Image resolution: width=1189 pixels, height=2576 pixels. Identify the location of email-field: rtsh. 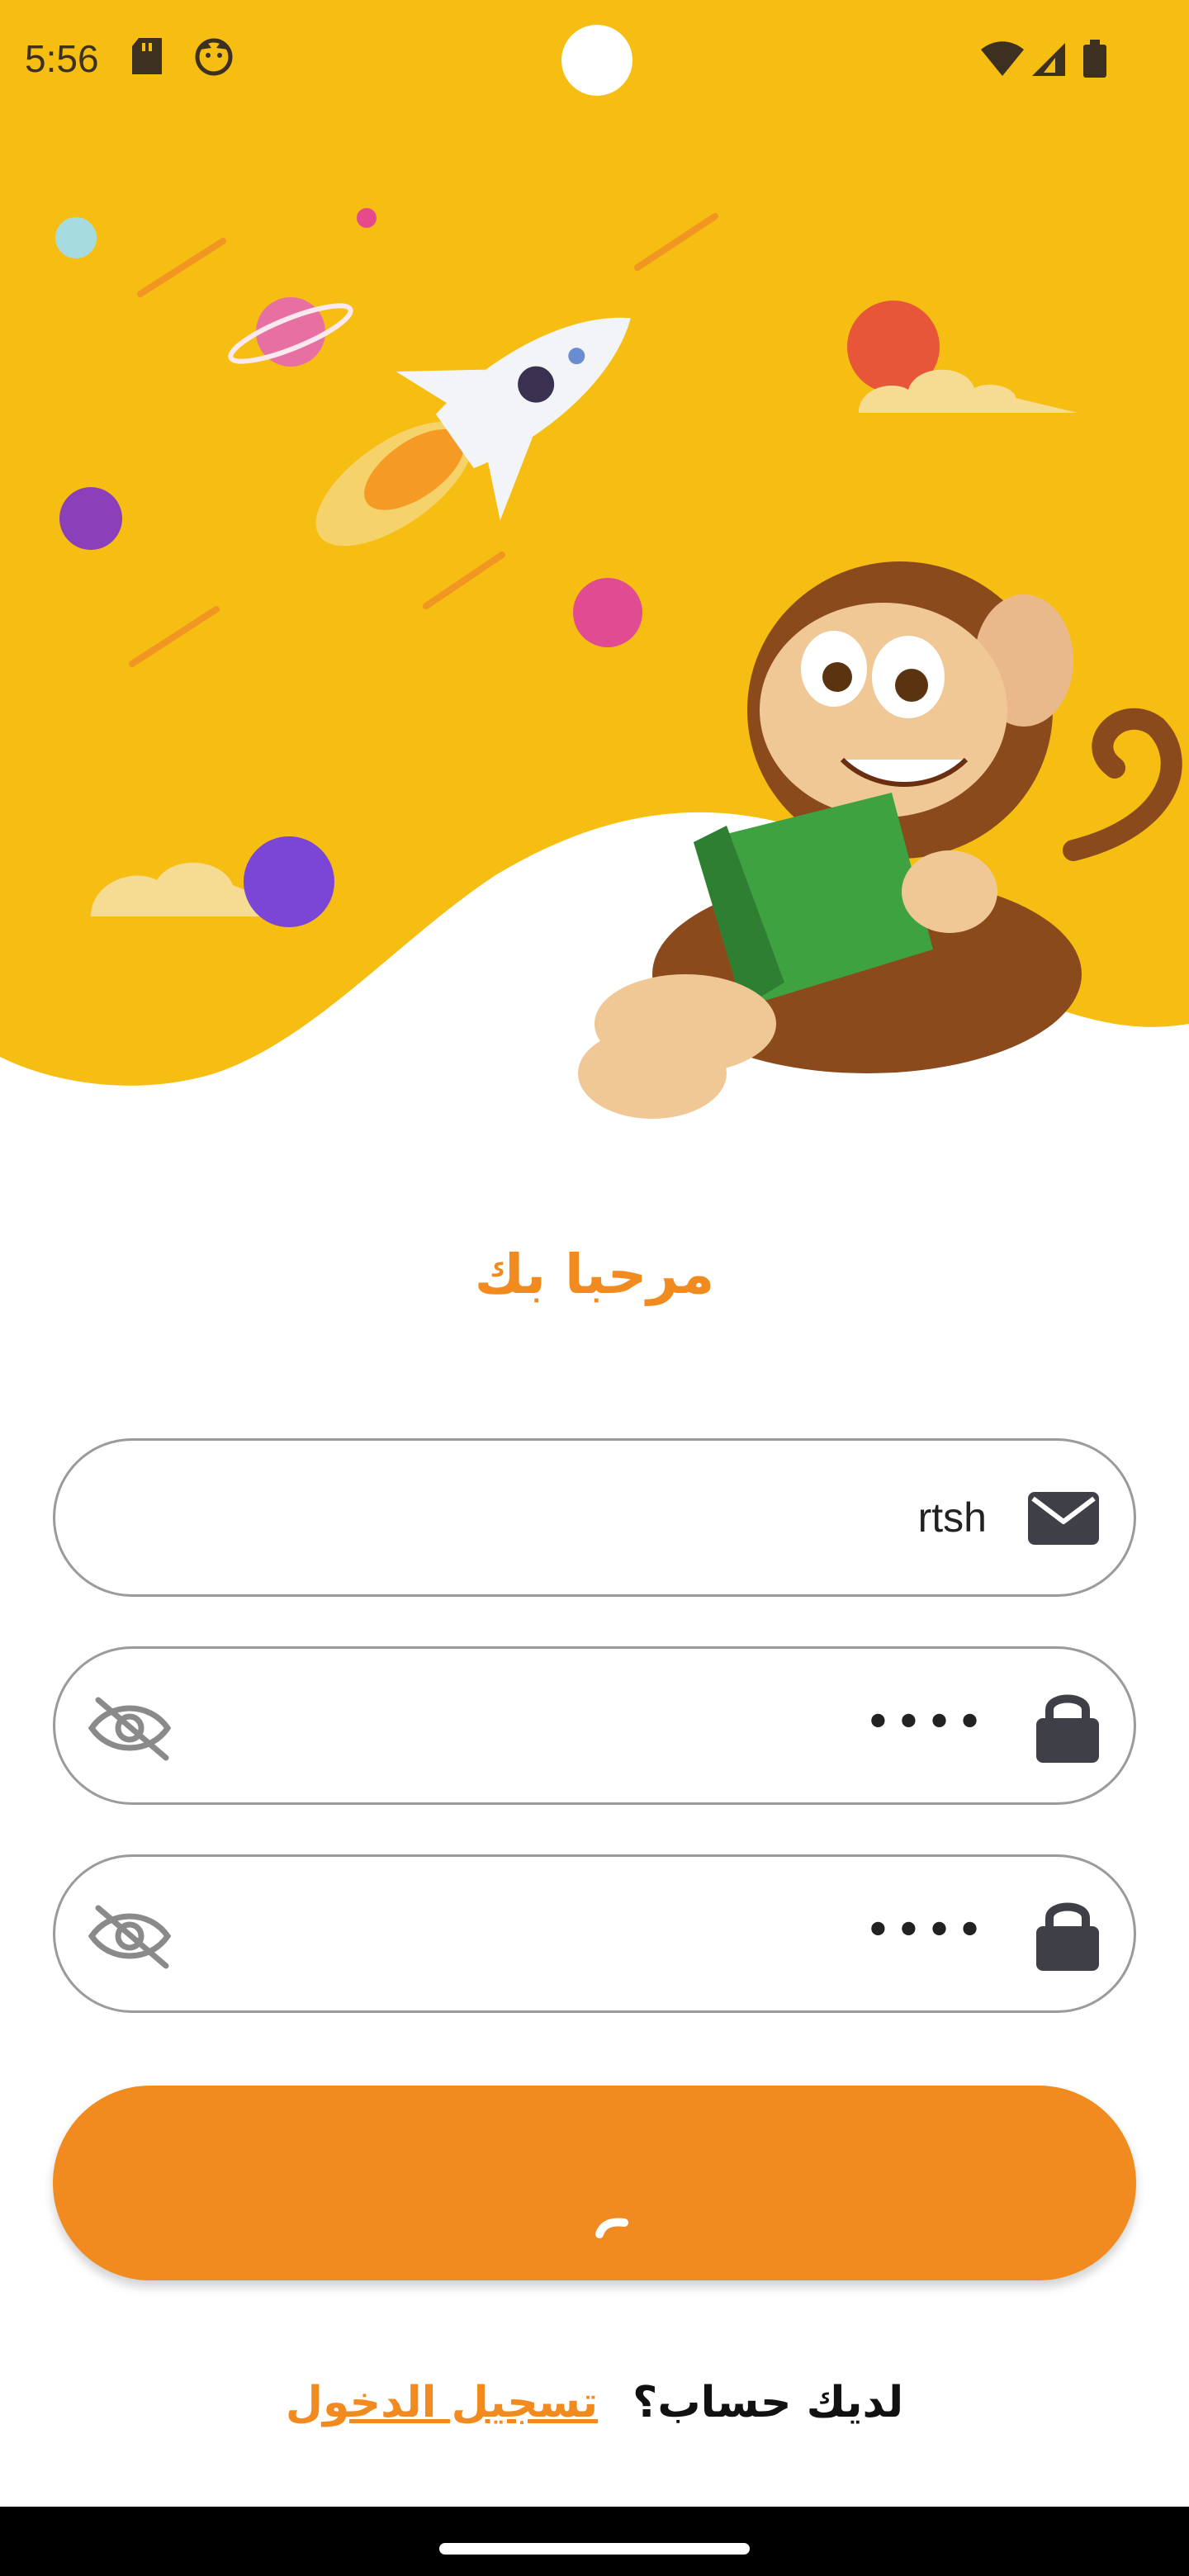
(594, 1517).